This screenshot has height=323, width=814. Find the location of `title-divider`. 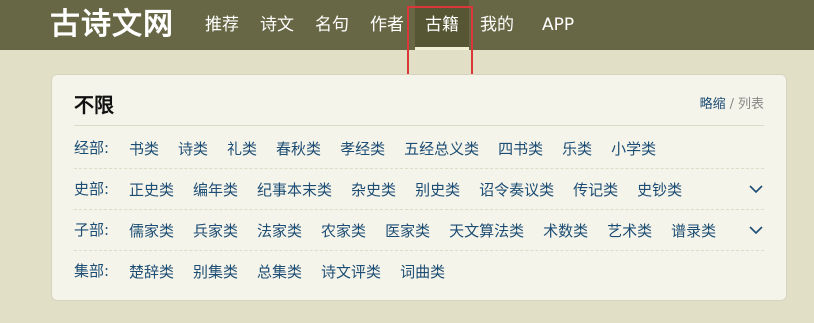

title-divider is located at coordinates (419, 125).